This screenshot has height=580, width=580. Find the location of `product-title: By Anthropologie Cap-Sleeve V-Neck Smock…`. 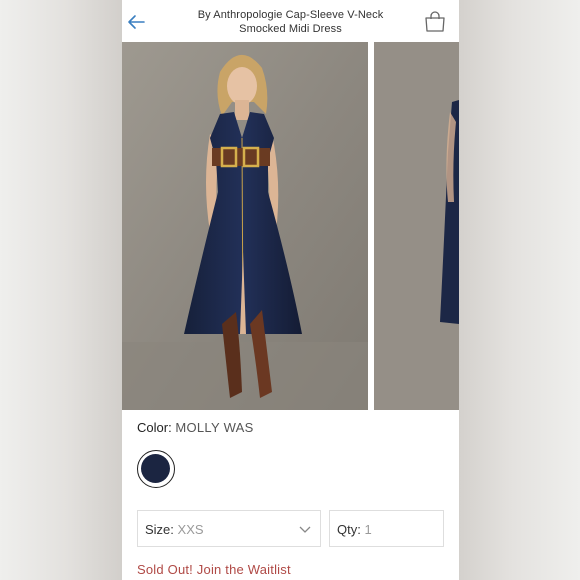

product-title: By Anthropologie Cap-Sleeve V-Neck Smock… is located at coordinates (290, 22).